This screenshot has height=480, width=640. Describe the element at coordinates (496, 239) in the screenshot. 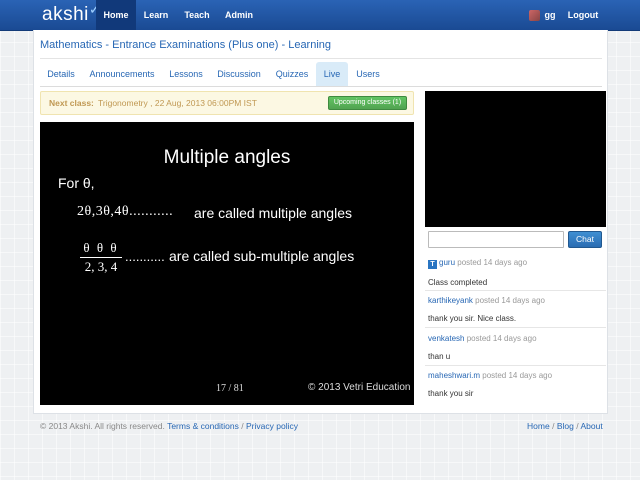

I see `chat-input` at that location.